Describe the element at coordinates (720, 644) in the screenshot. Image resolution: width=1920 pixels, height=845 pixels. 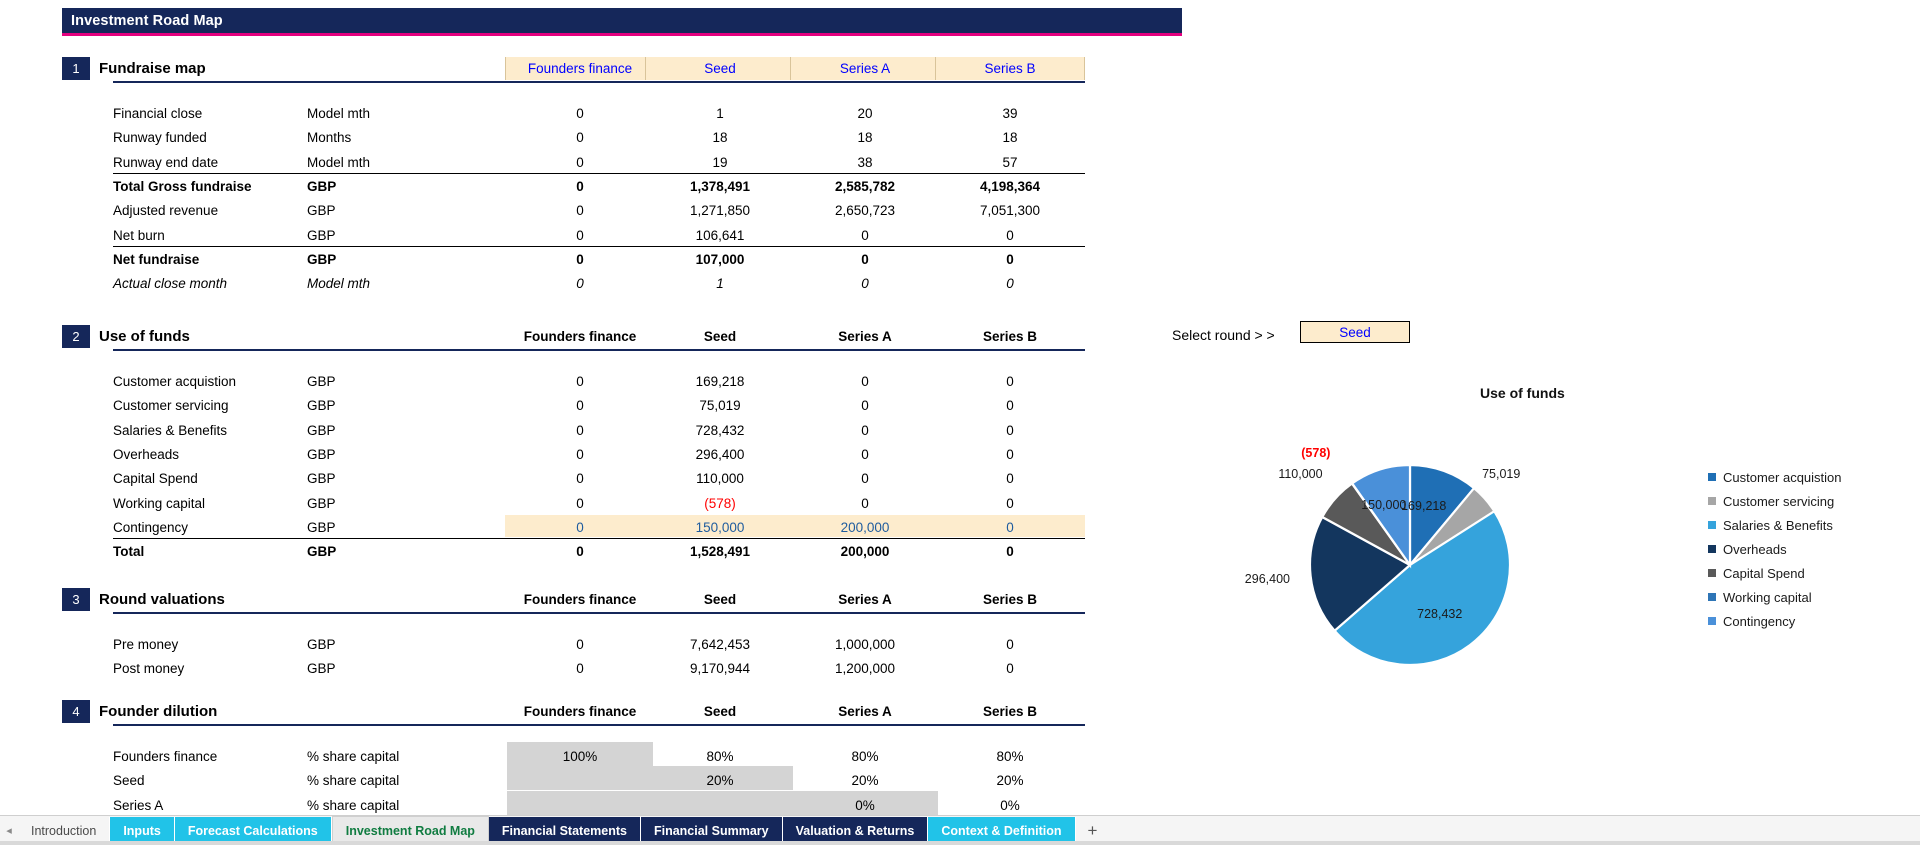
I see `cell-value: 7,642,453` at that location.